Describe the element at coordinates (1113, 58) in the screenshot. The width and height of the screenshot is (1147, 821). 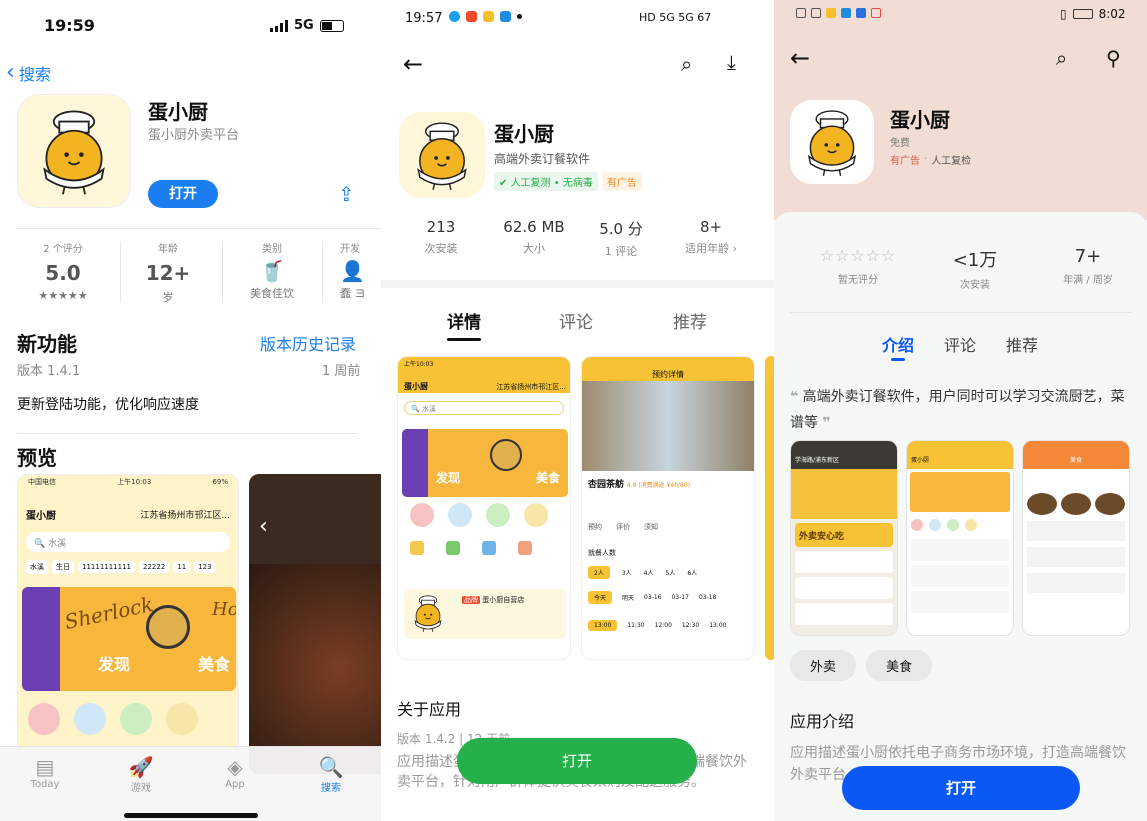
I see `share-icon: ⚲` at that location.